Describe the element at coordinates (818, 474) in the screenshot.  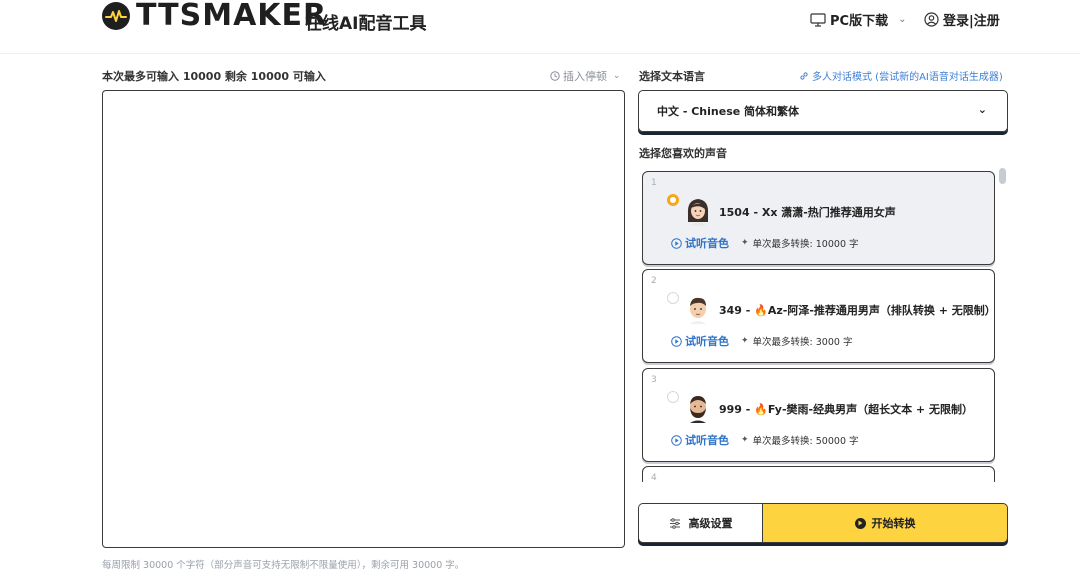
I see `voice-card: 4` at that location.